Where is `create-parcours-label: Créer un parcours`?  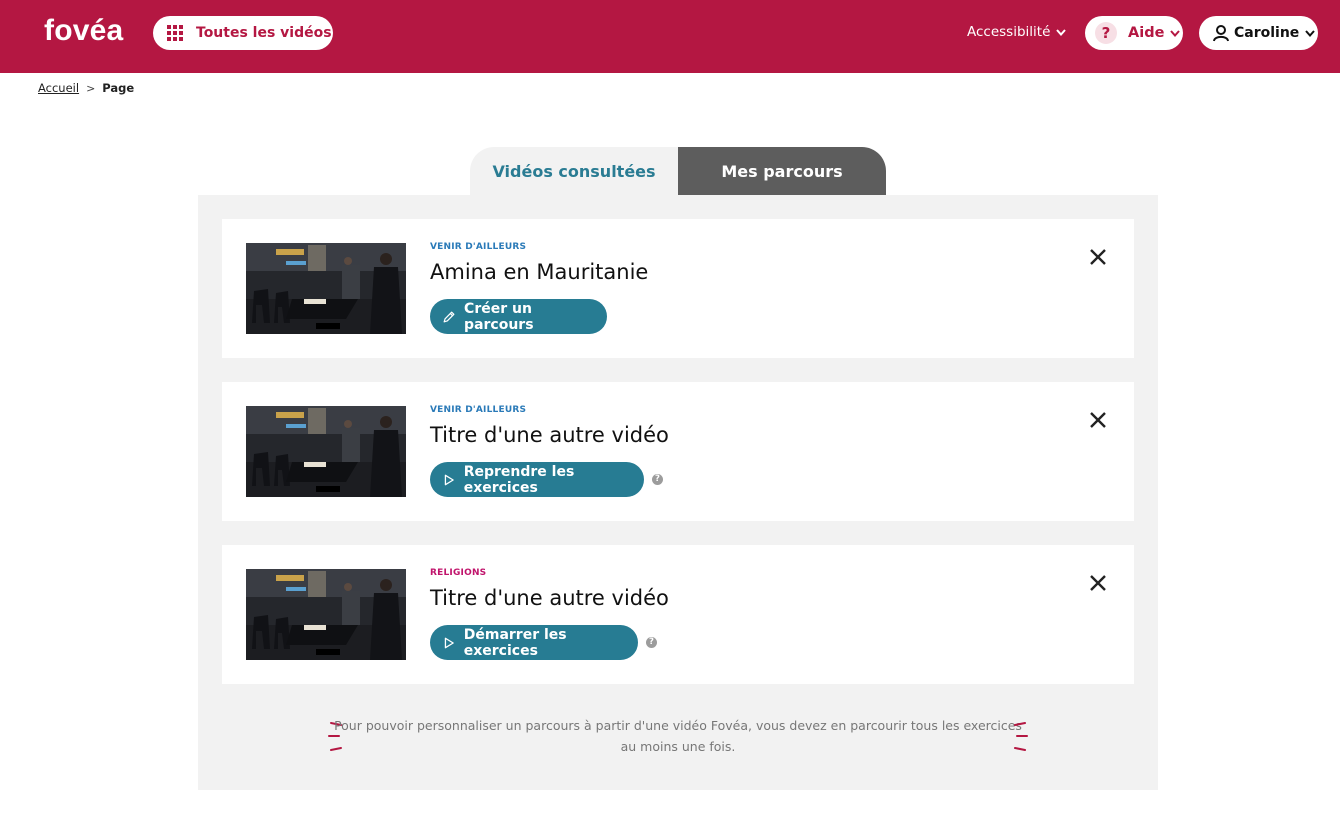 create-parcours-label: Créer un parcours is located at coordinates (499, 316).